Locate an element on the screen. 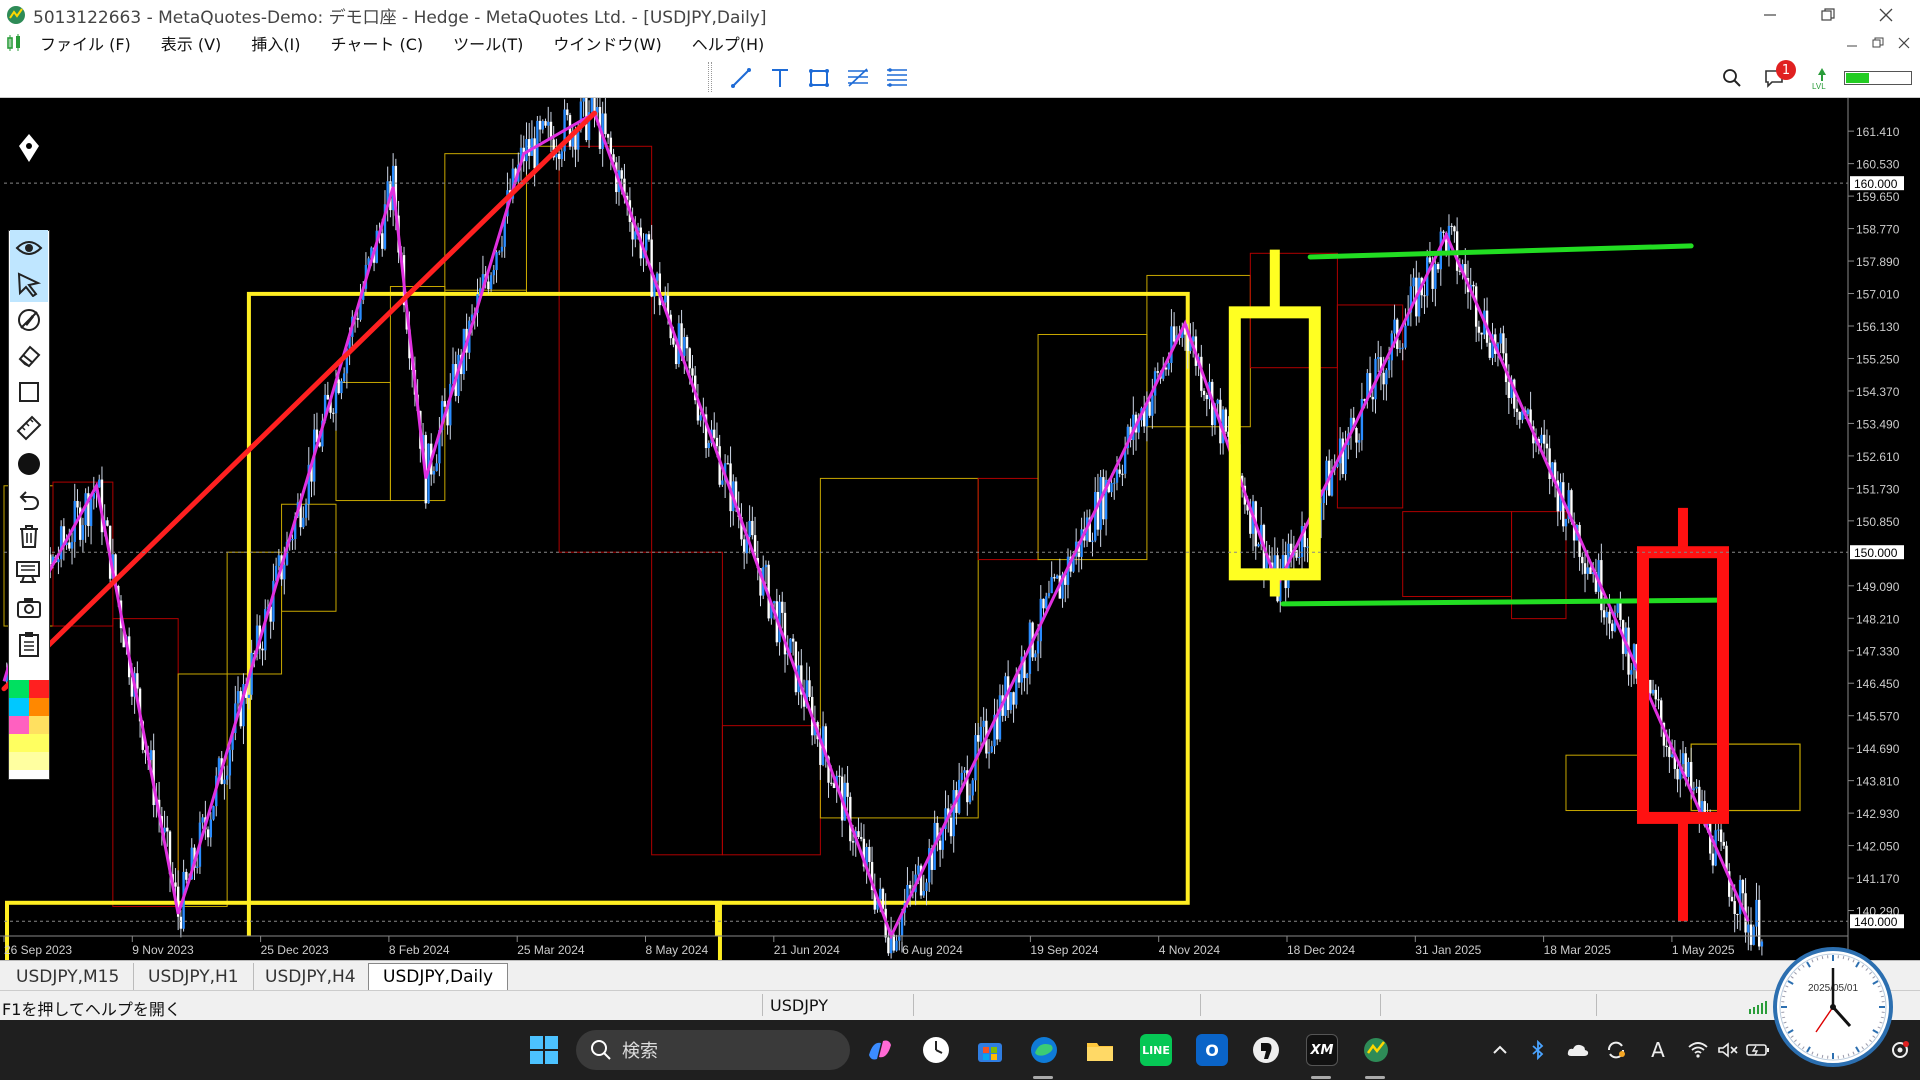 This screenshot has width=1920, height=1080. eraser-tool is located at coordinates (29, 356).